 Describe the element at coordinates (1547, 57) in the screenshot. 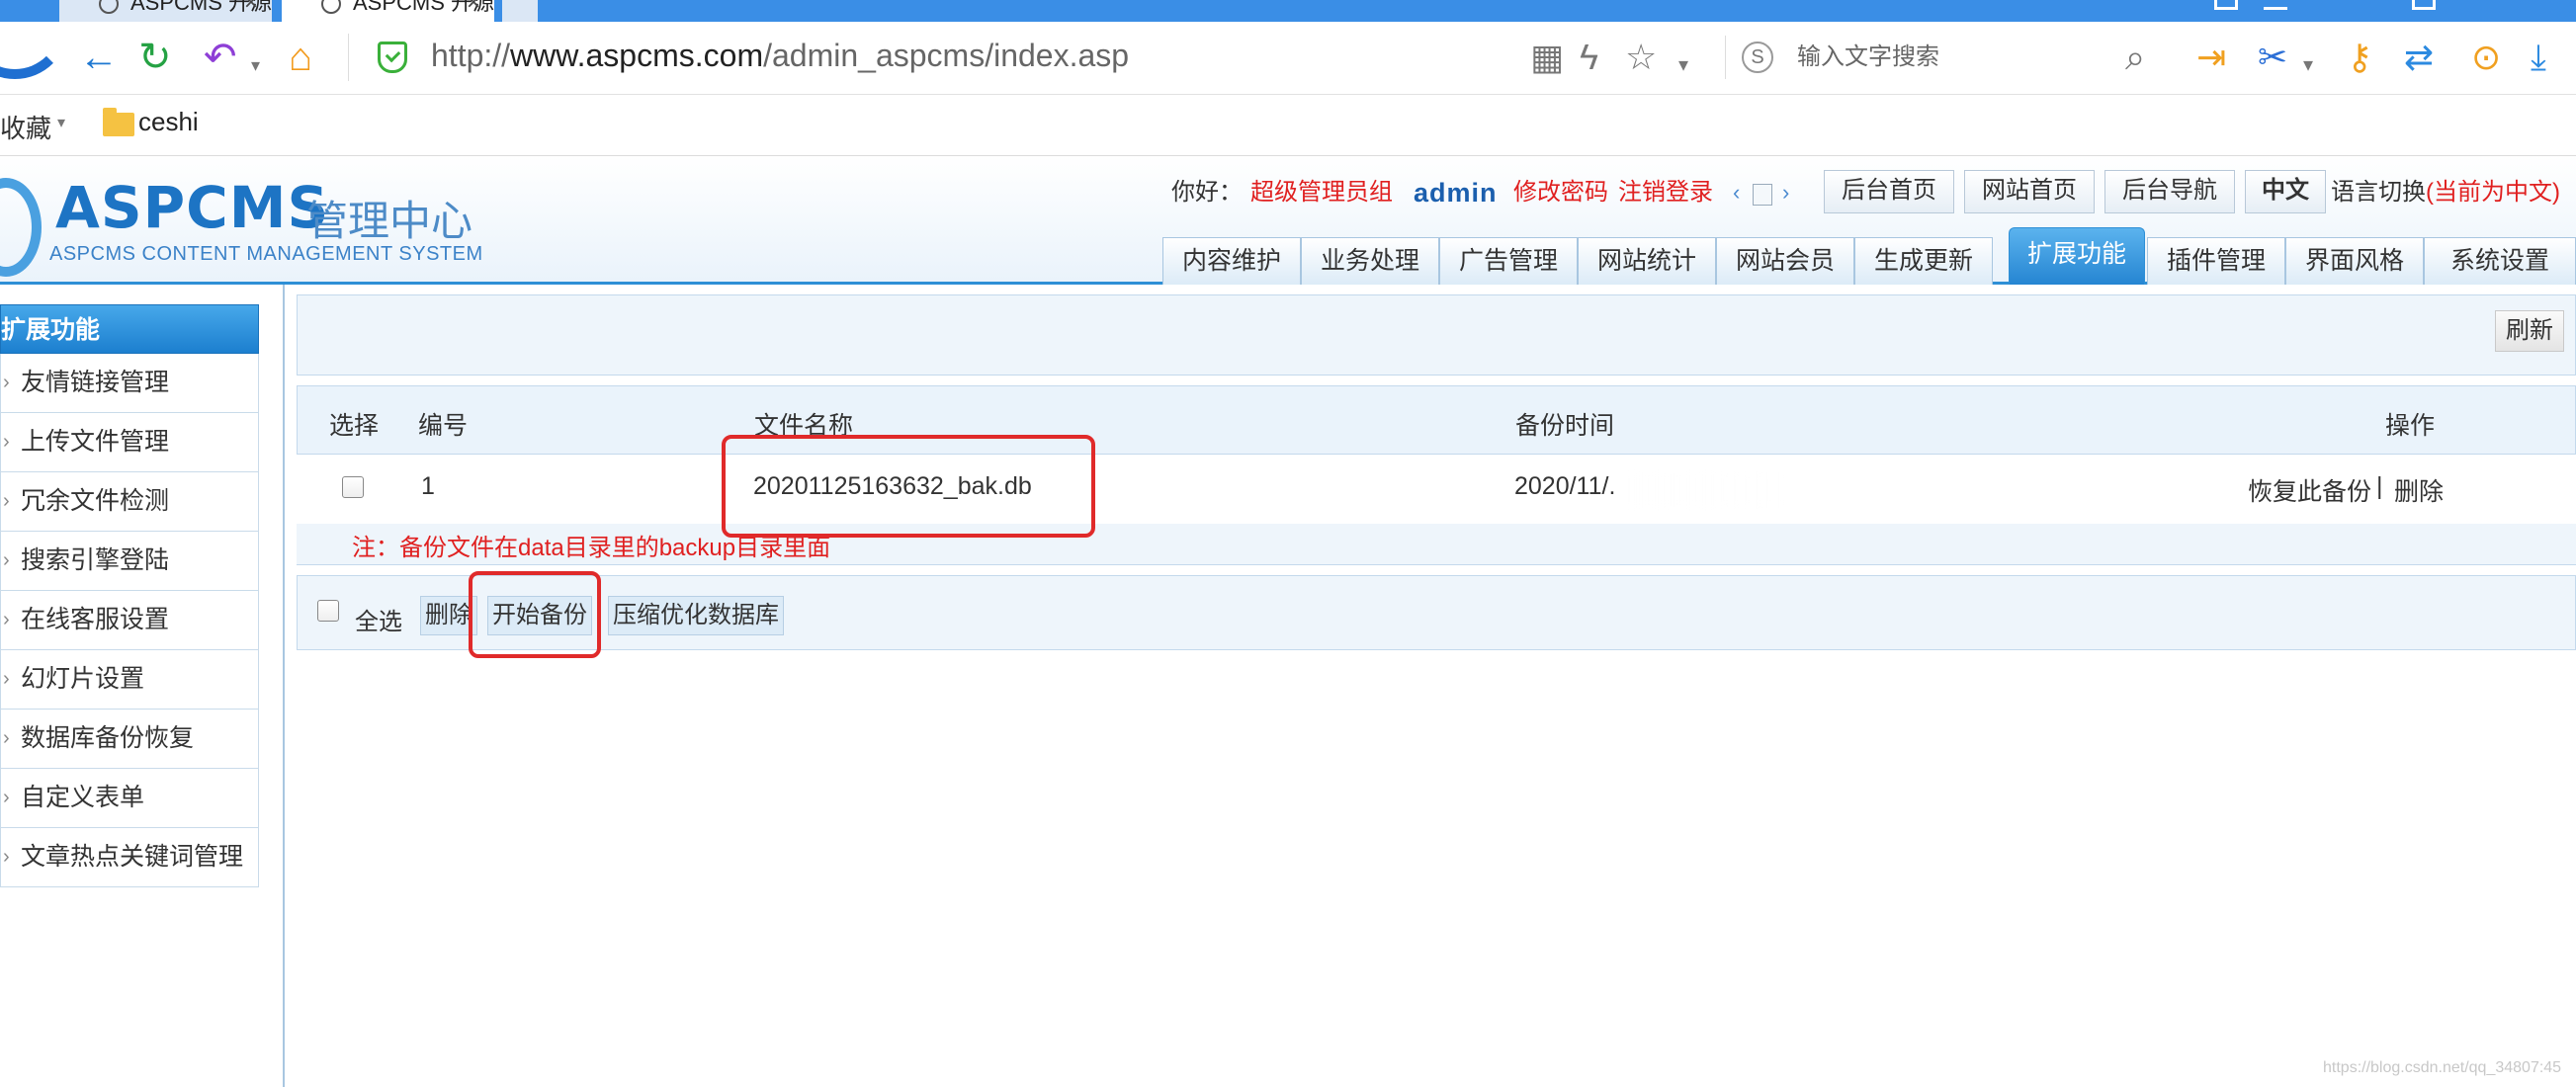

I see `qr-code-icon: ▦` at that location.